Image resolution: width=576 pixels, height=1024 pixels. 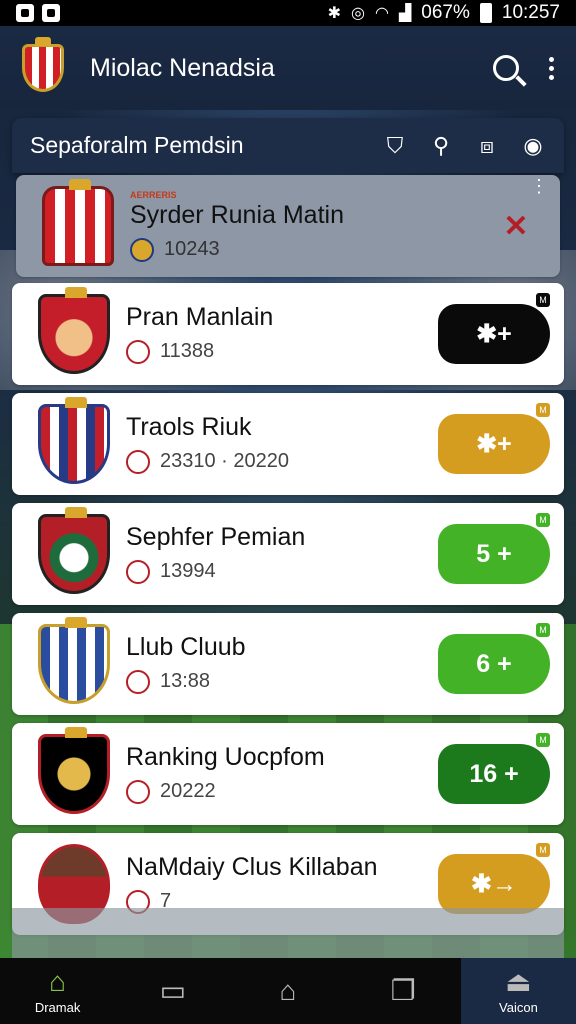 I want to click on club-name: Llub Cluub, so click(x=186, y=647).